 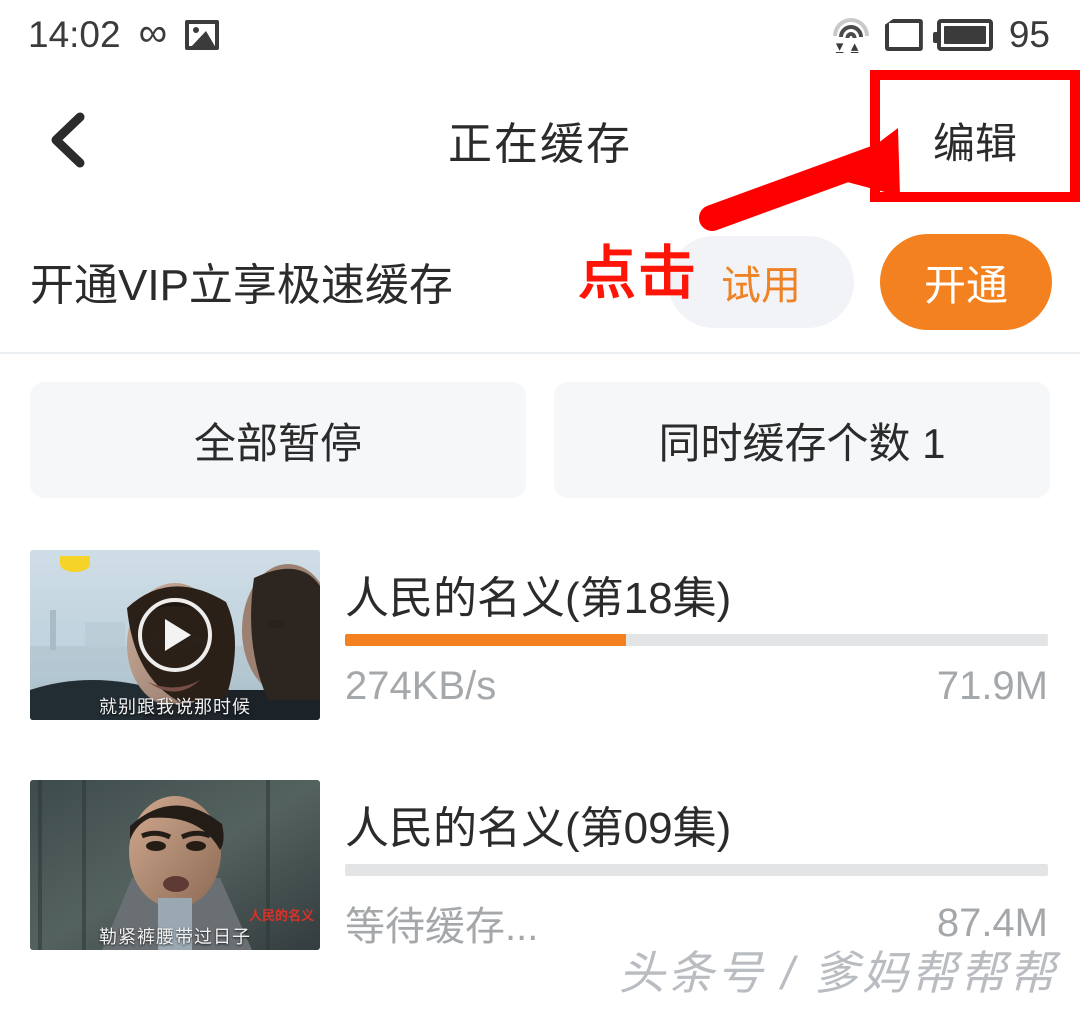 What do you see at coordinates (540, 353) in the screenshot?
I see `section-divider` at bounding box center [540, 353].